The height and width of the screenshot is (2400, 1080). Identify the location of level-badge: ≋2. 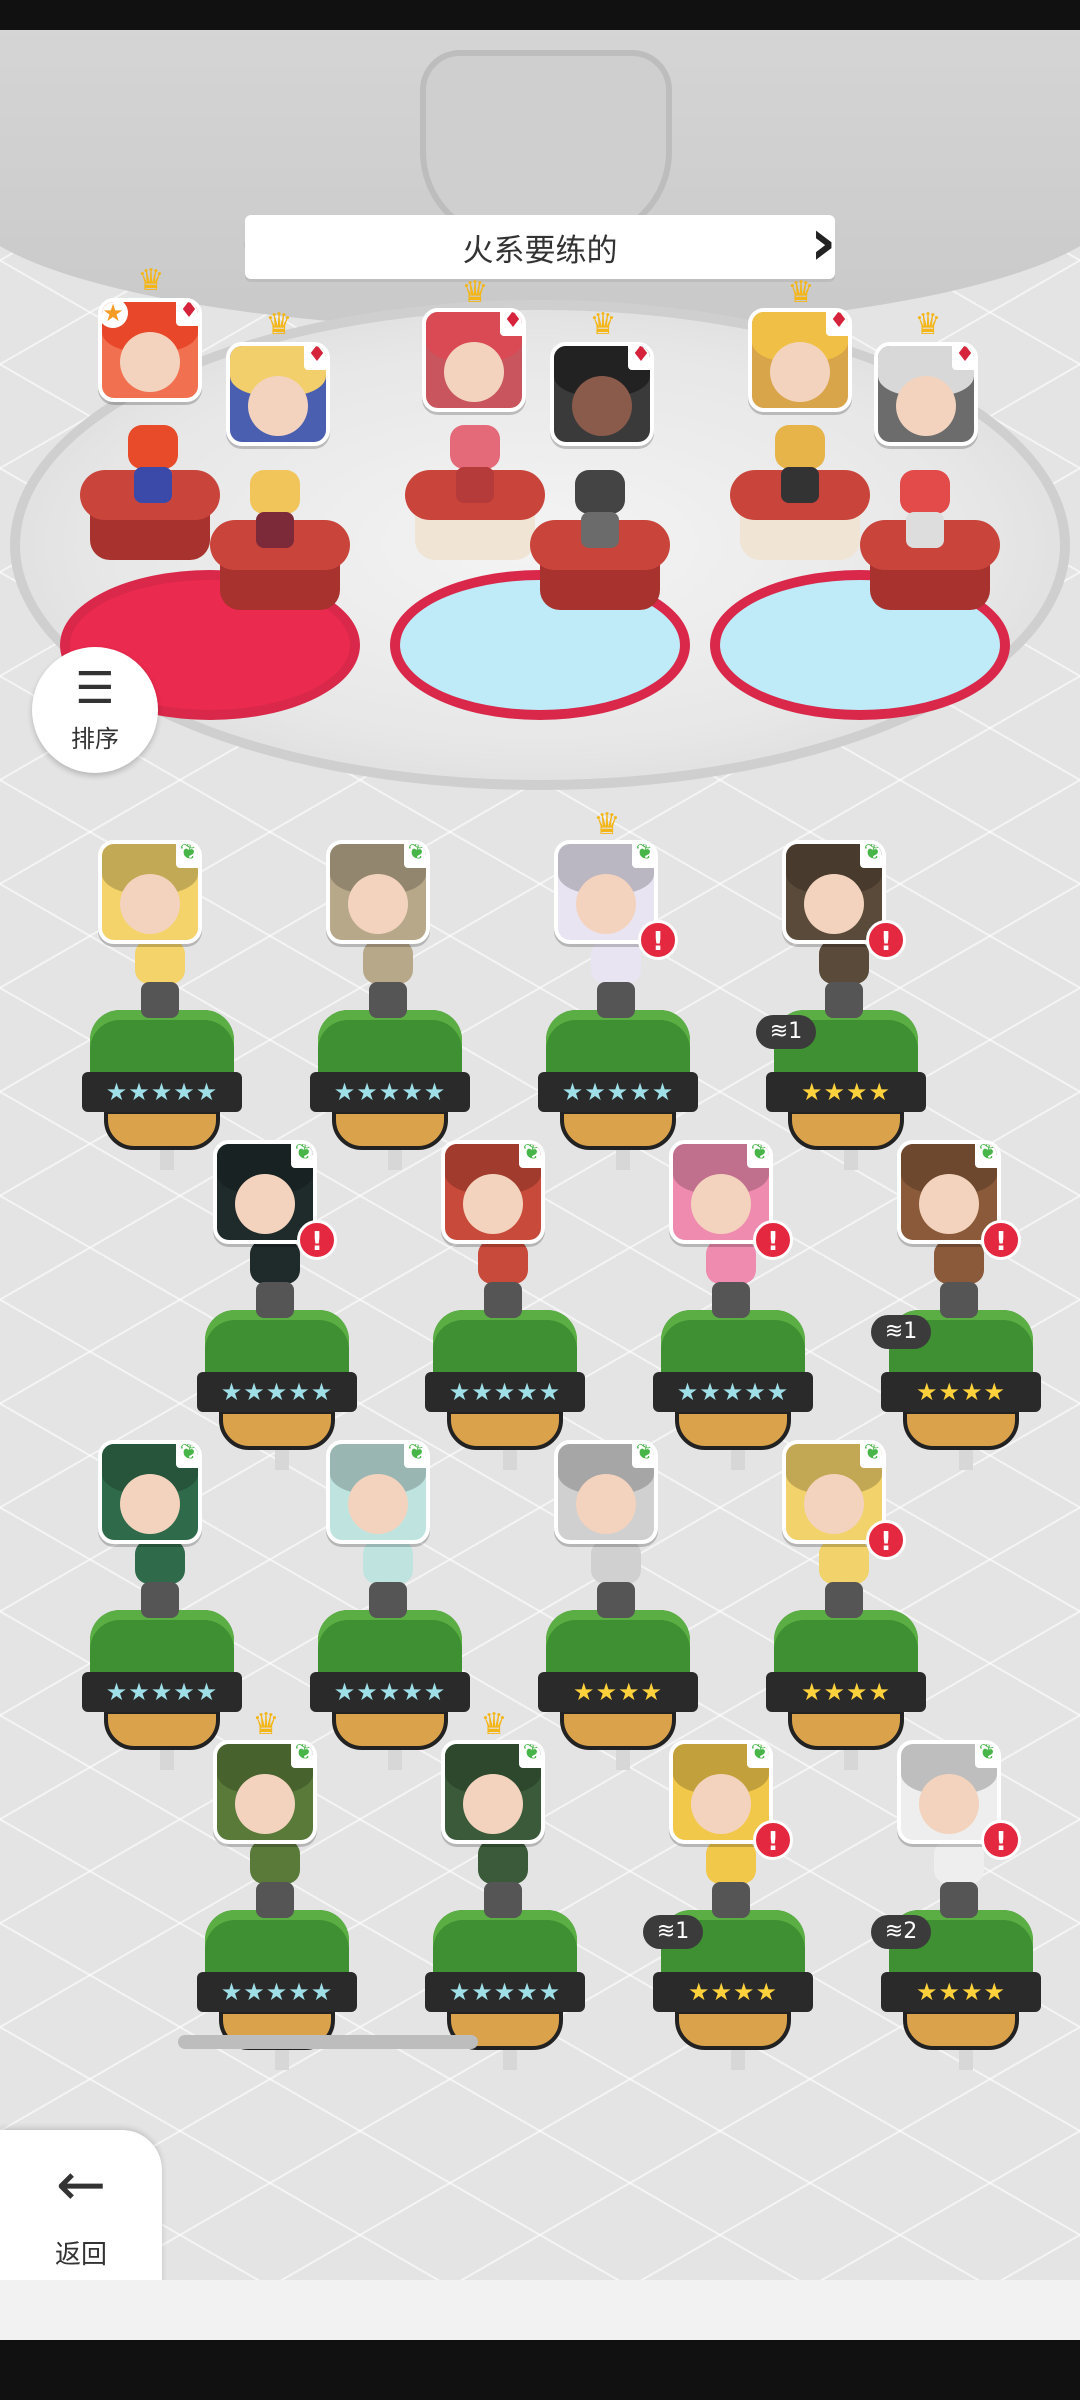
(901, 1932).